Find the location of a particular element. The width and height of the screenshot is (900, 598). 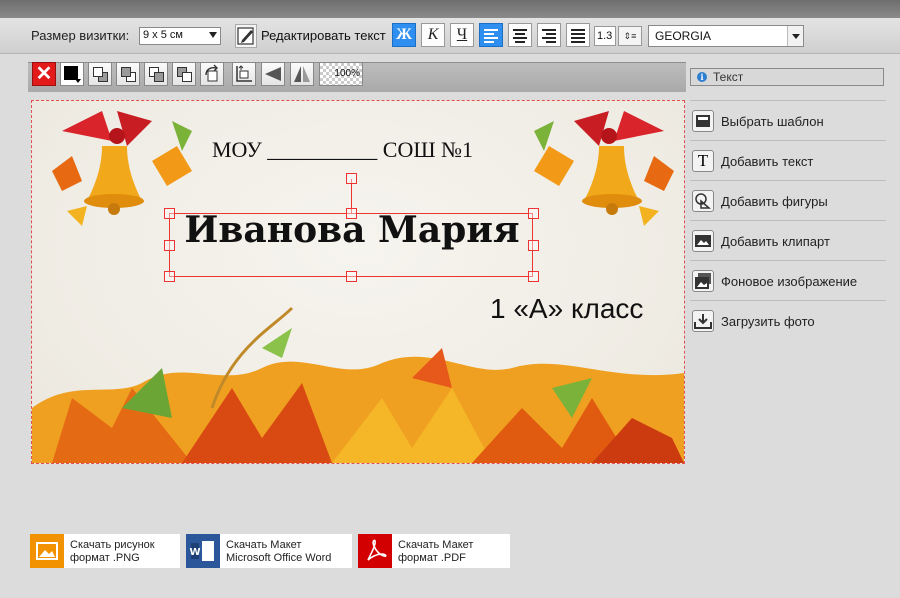

background-image-icon is located at coordinates (703, 281).